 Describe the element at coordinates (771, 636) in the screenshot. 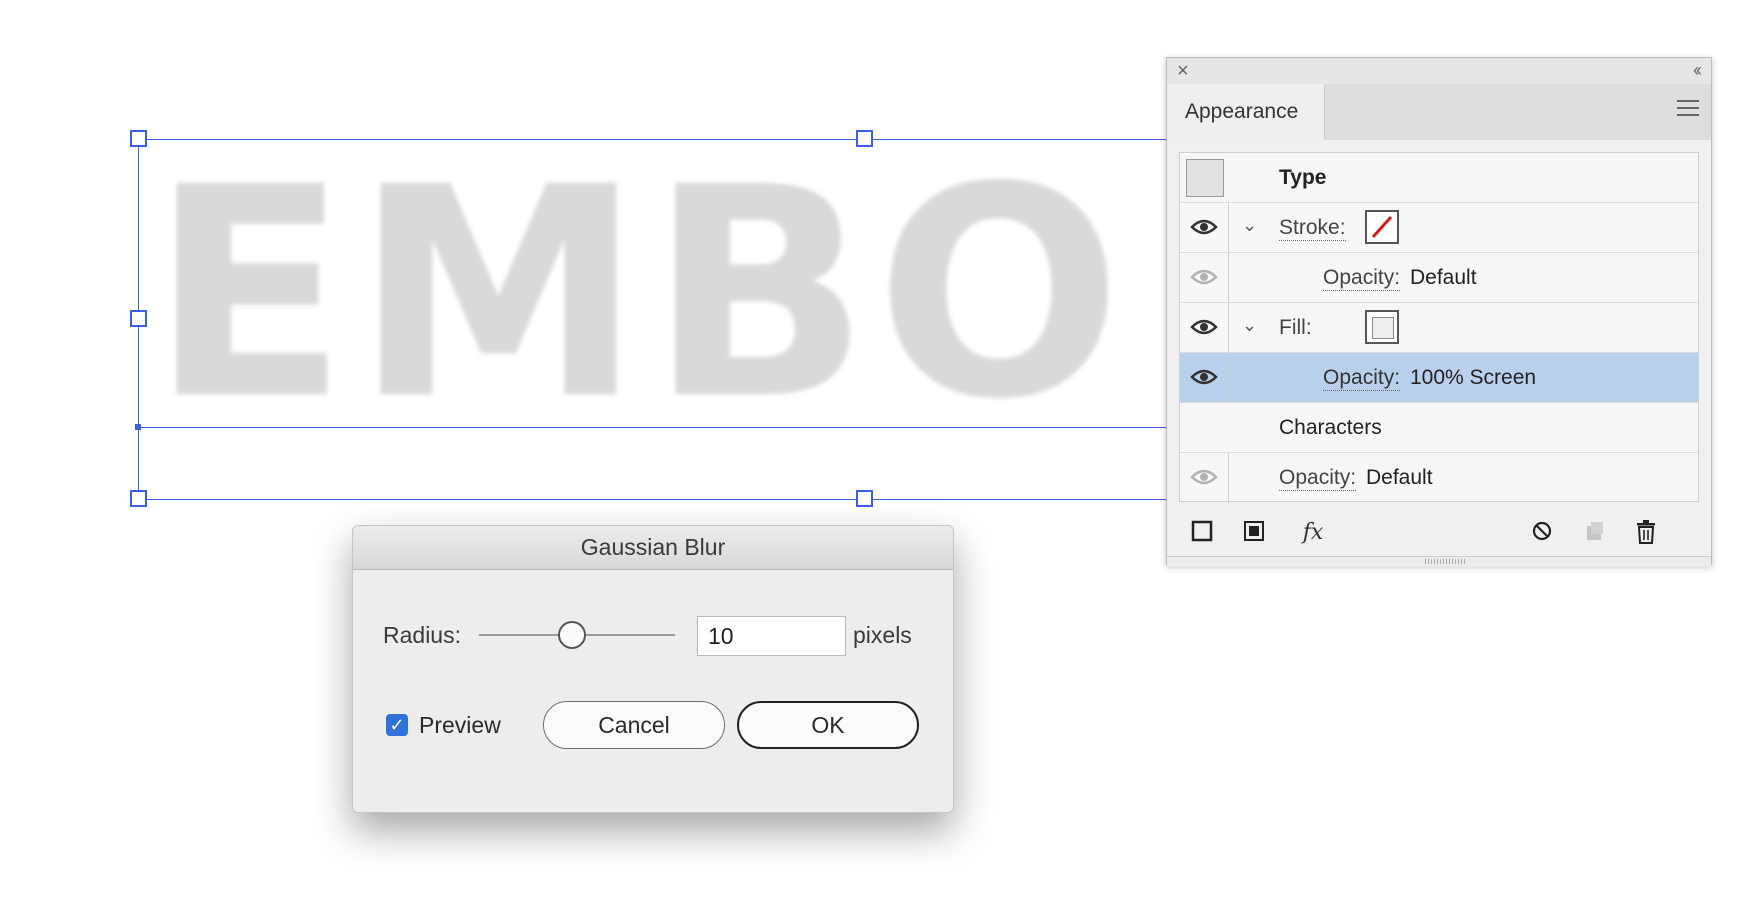

I see `radius-input: 10` at that location.